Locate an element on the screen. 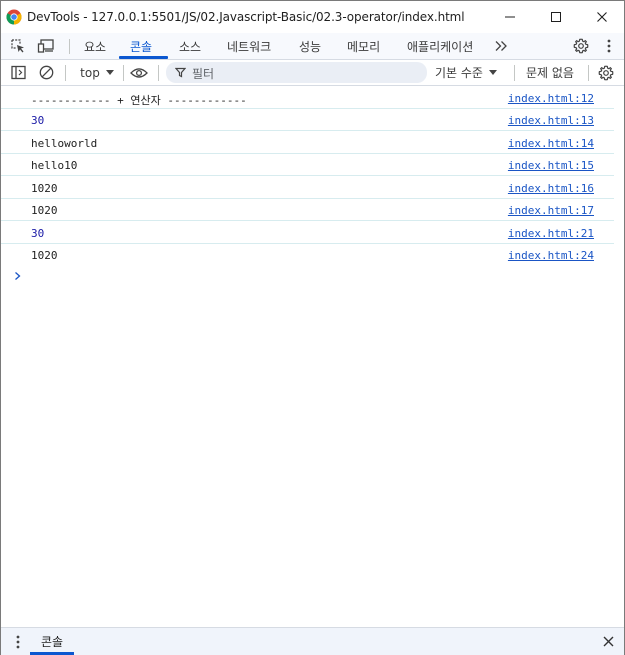  chevron-double-right-icon is located at coordinates (501, 46).